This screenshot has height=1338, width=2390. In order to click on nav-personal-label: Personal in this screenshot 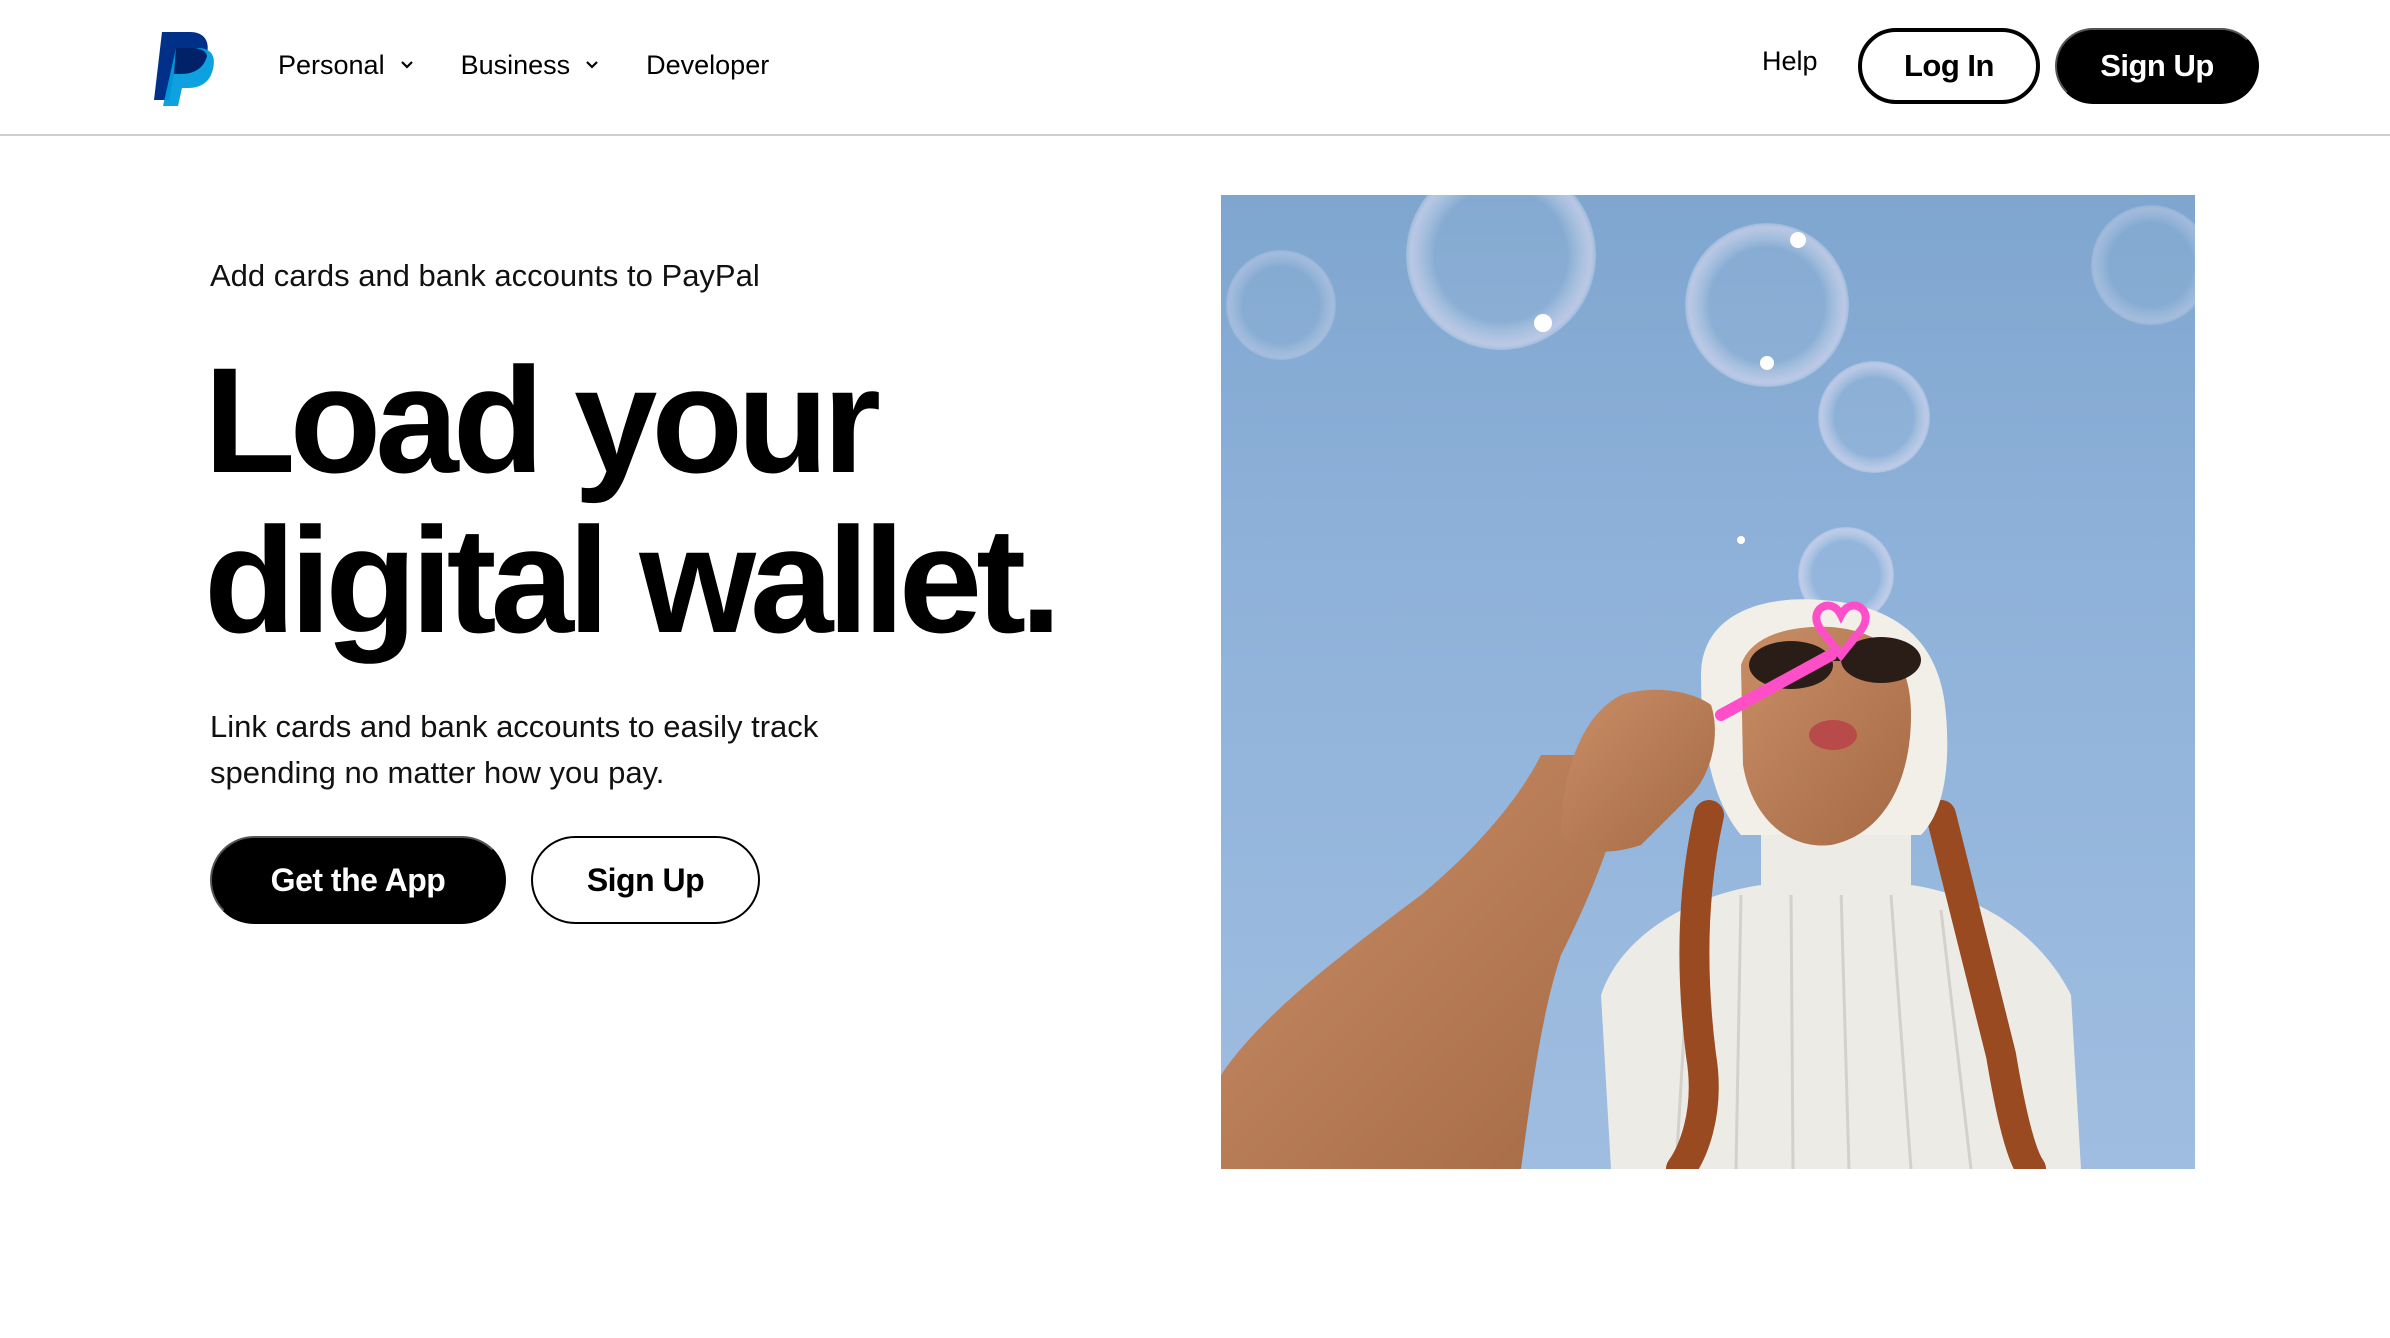, I will do `click(331, 64)`.